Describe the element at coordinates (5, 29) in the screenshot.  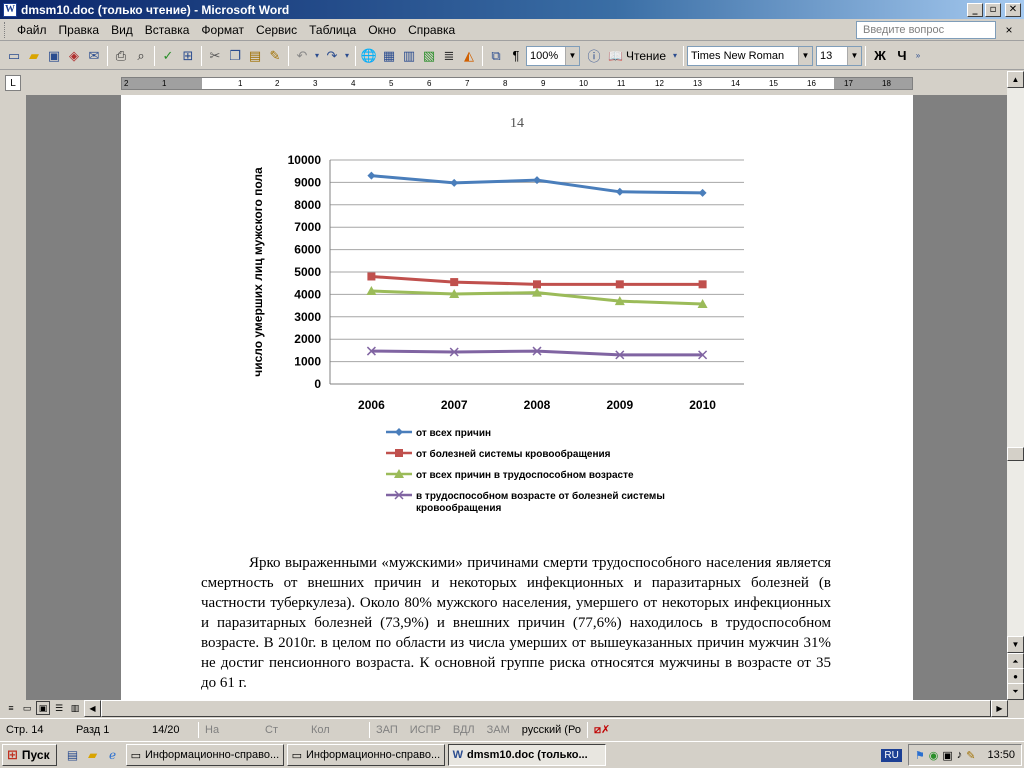
I see `menu-grip` at that location.